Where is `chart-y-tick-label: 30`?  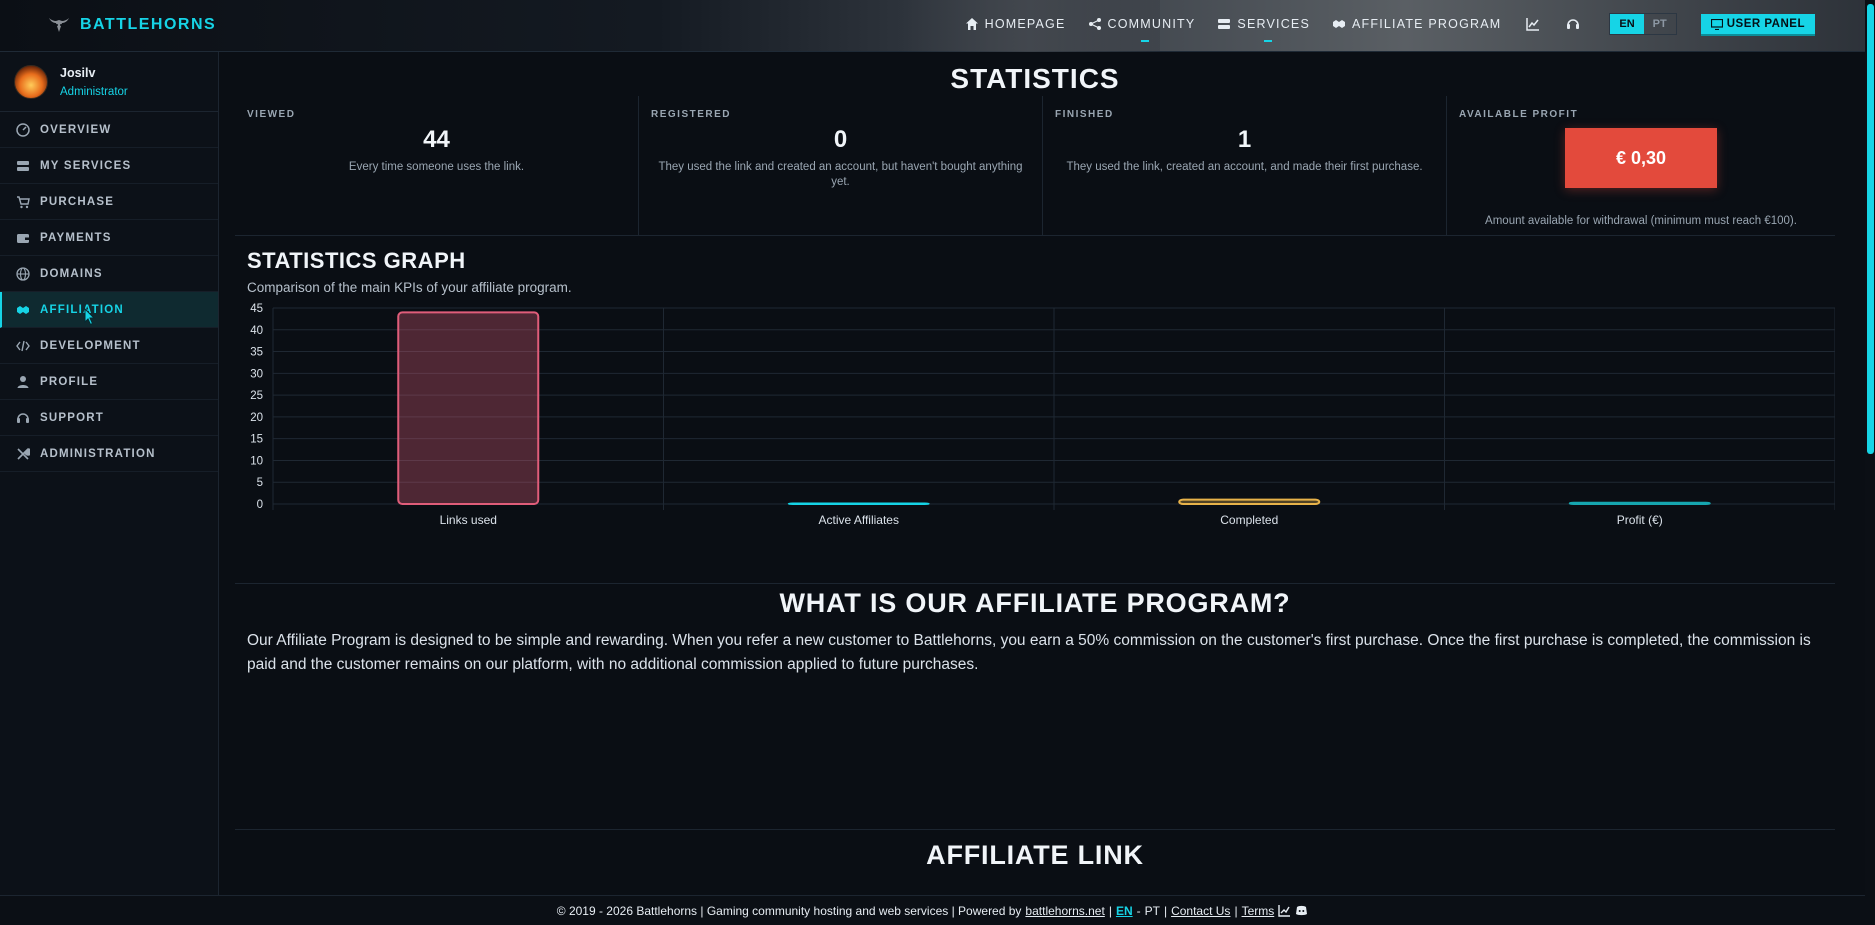
chart-y-tick-label: 30 is located at coordinates (256, 374).